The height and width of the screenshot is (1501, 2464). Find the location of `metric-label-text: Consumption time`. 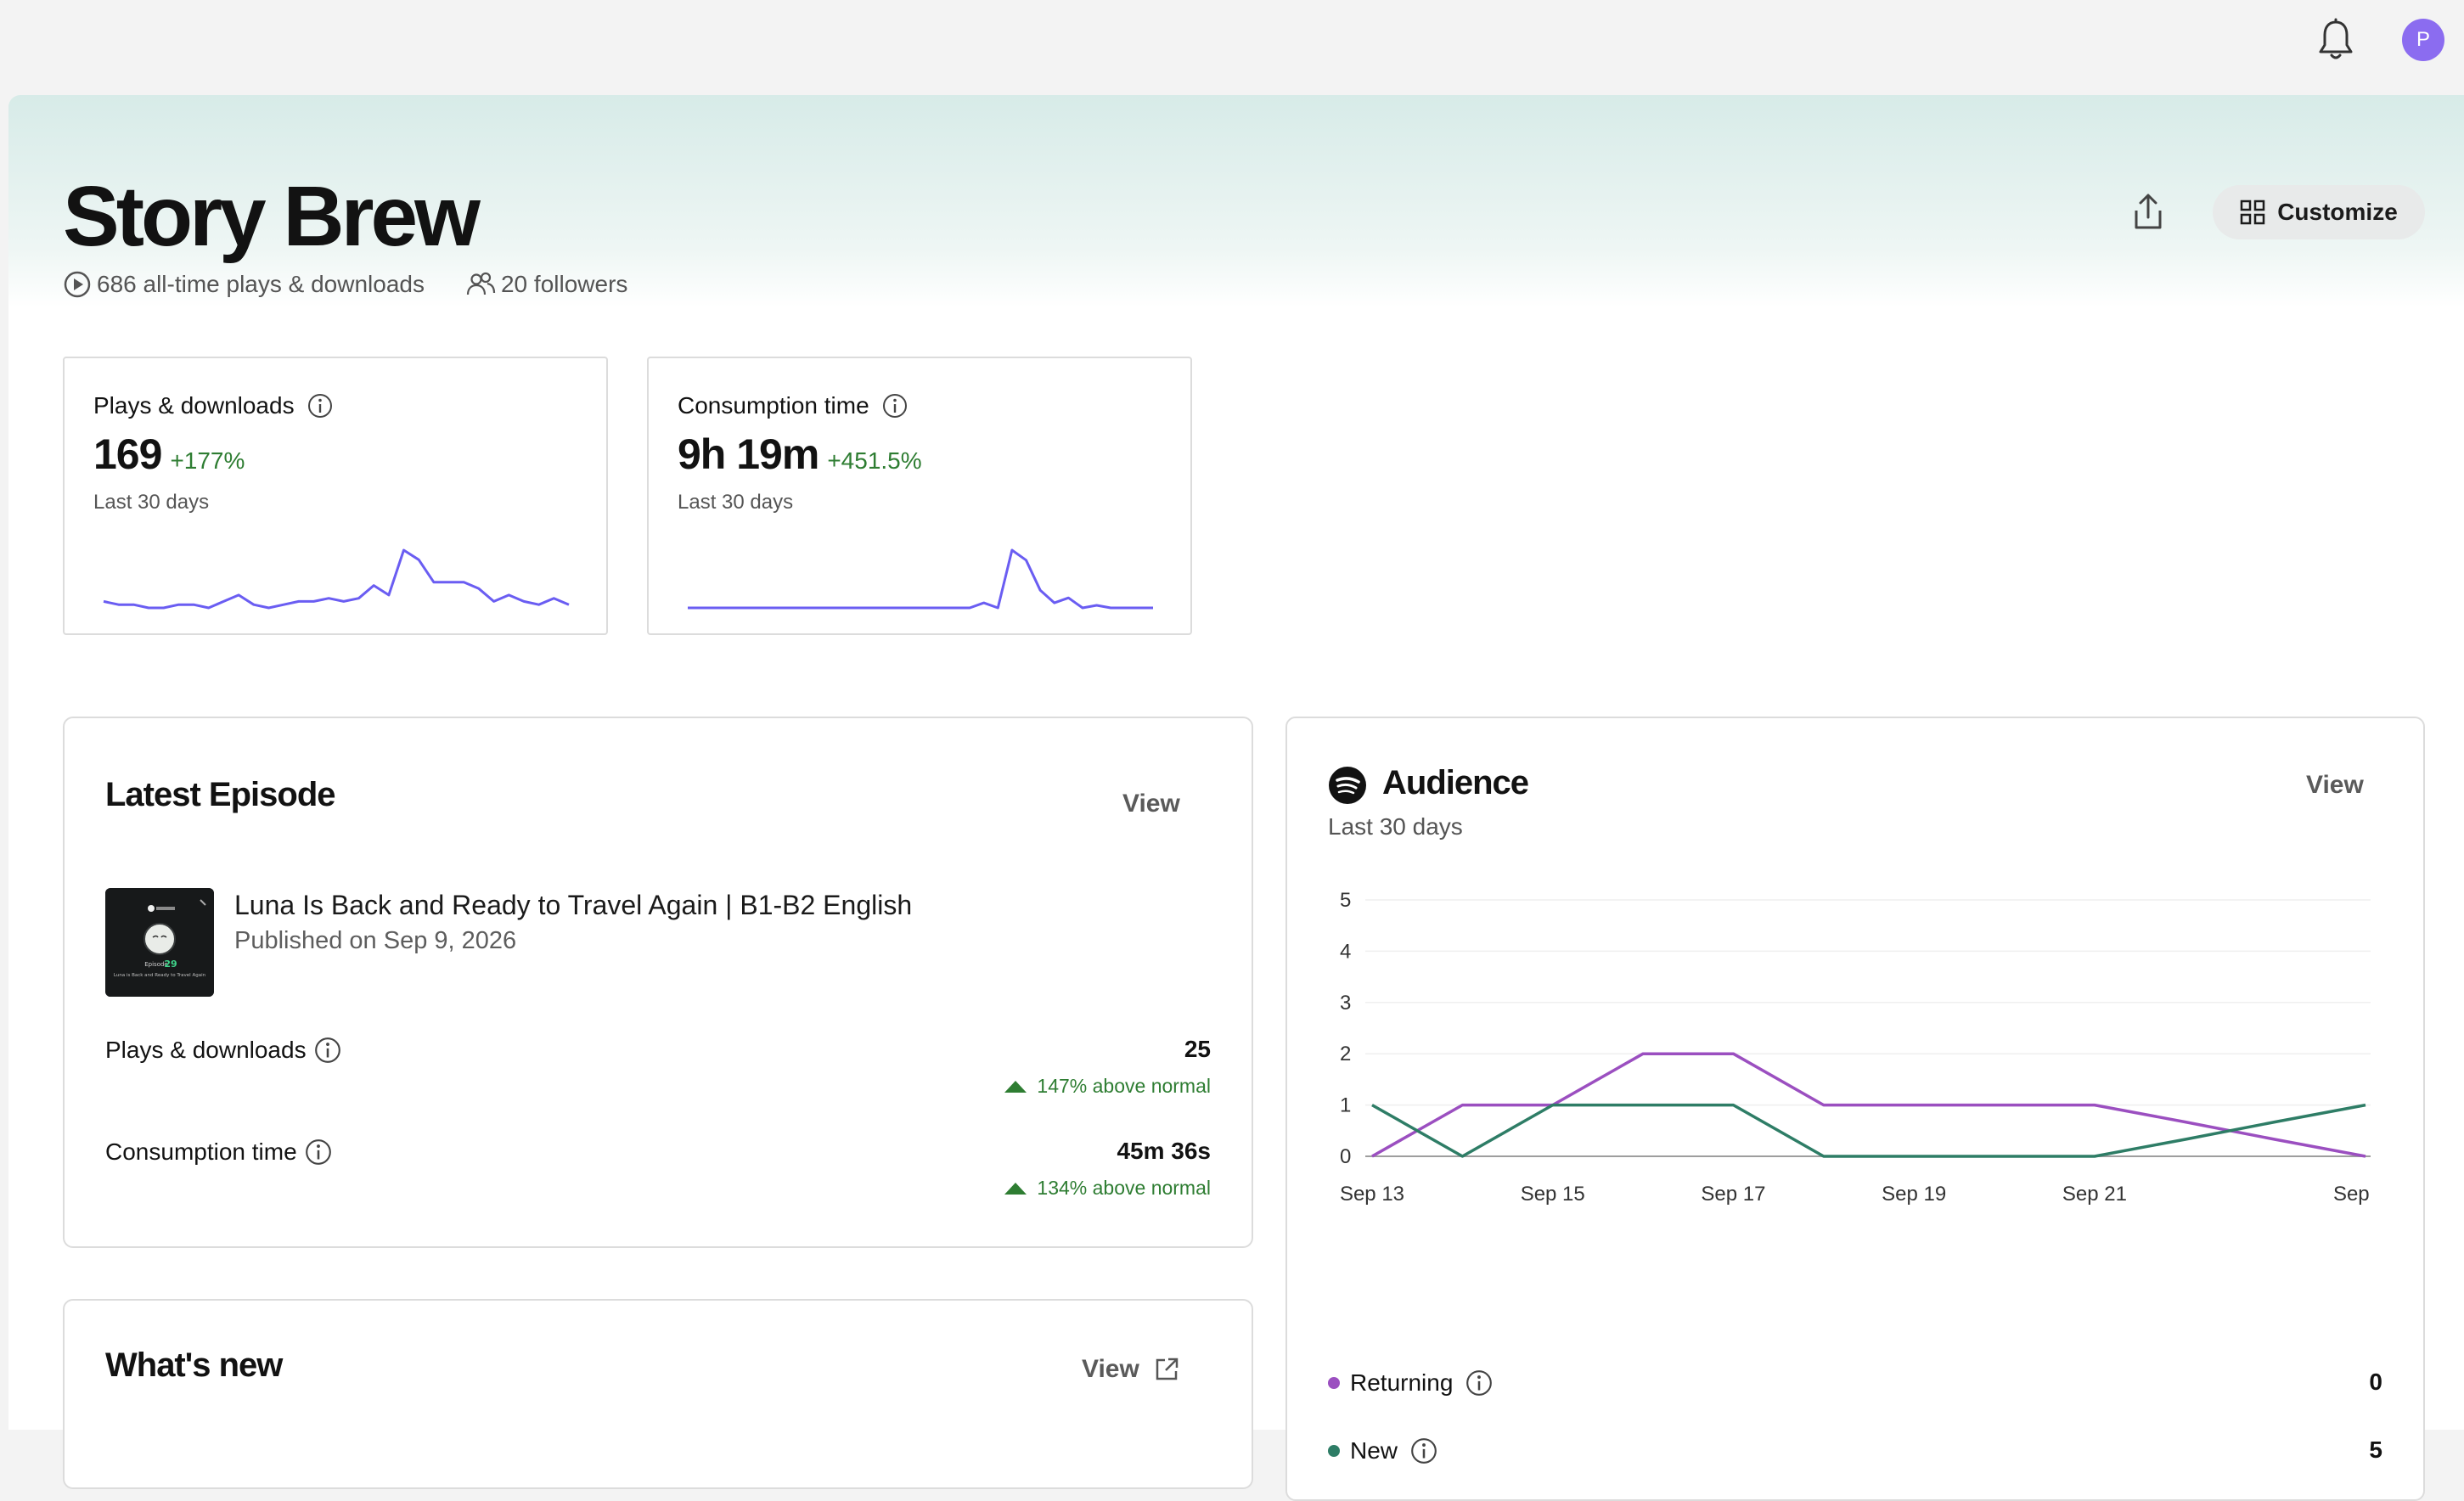

metric-label-text: Consumption time is located at coordinates (201, 1152).